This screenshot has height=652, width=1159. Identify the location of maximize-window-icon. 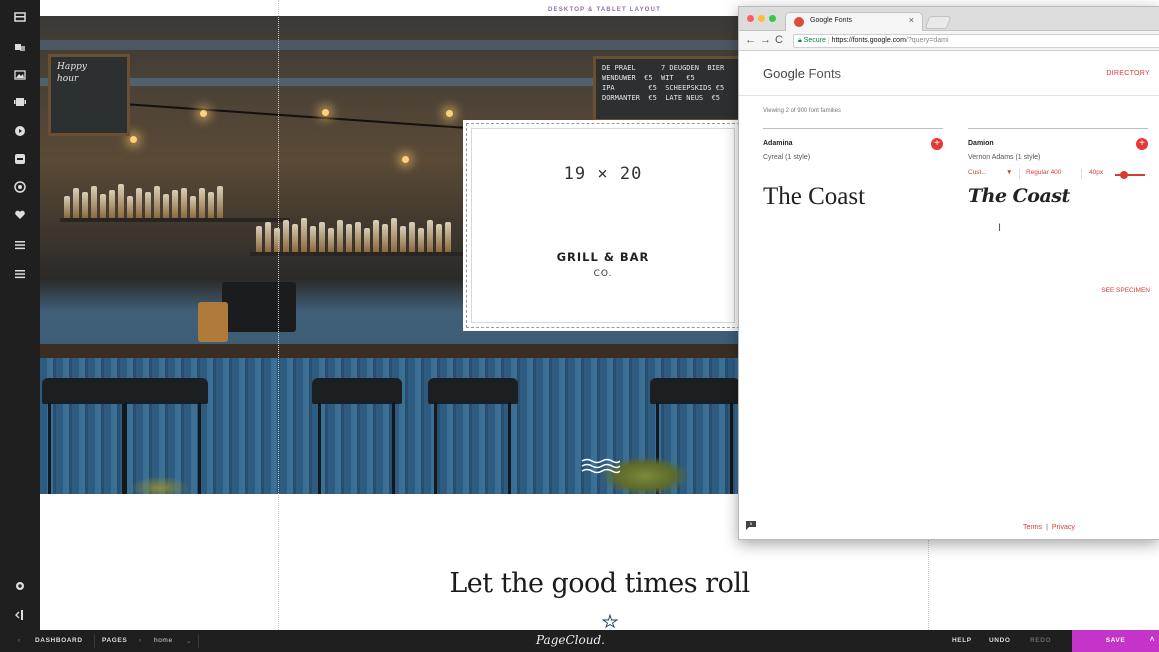
(772, 18).